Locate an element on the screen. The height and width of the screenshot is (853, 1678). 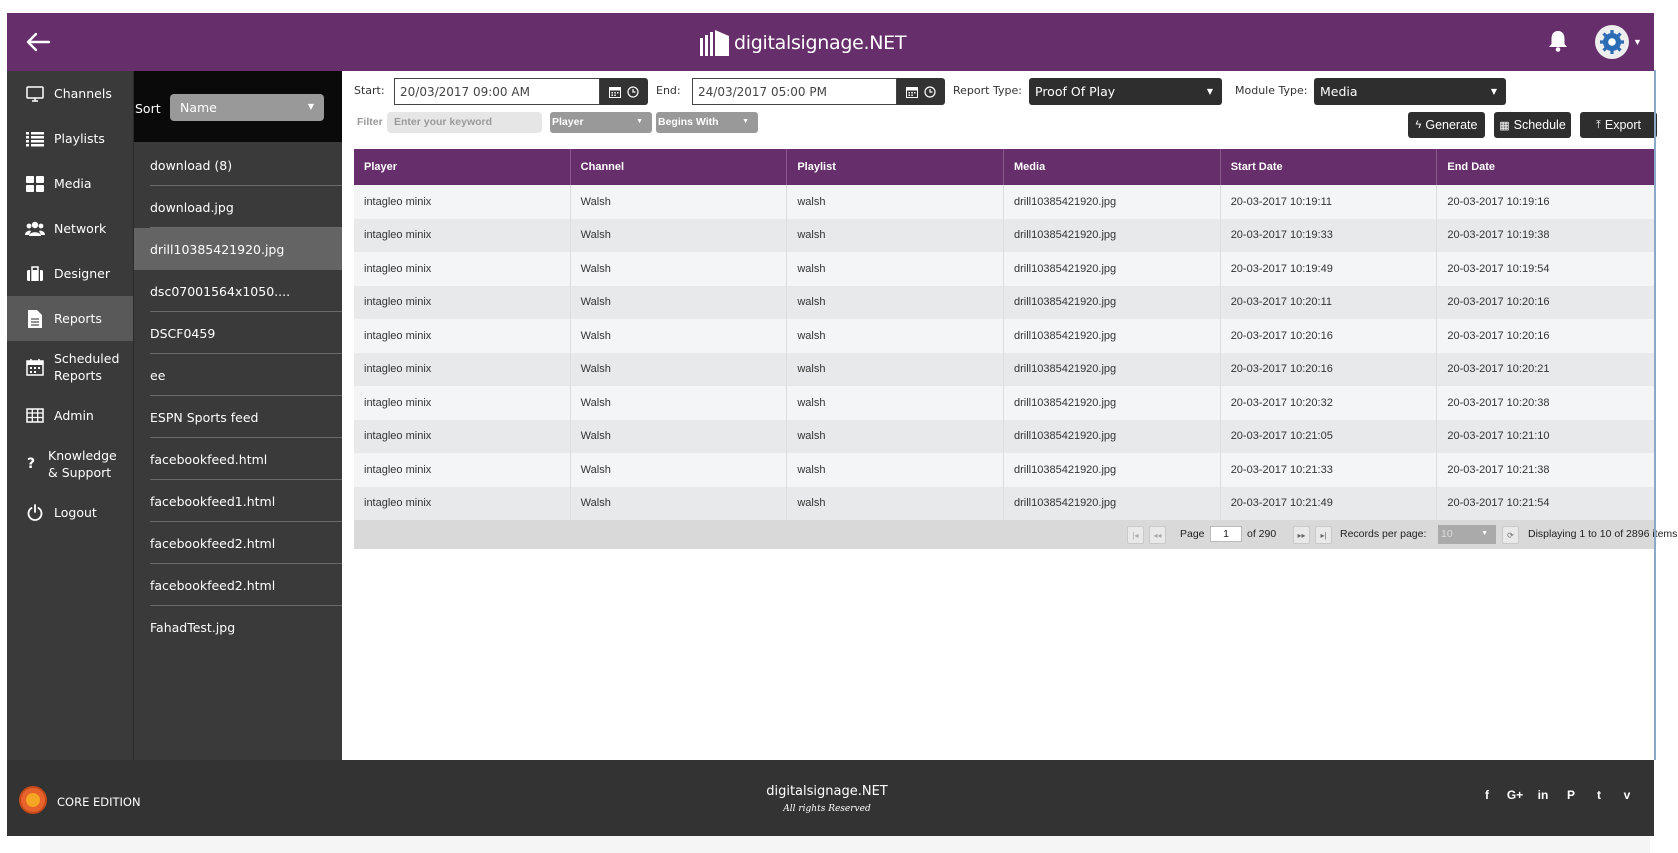
list-item: download.jpg is located at coordinates (238, 207).